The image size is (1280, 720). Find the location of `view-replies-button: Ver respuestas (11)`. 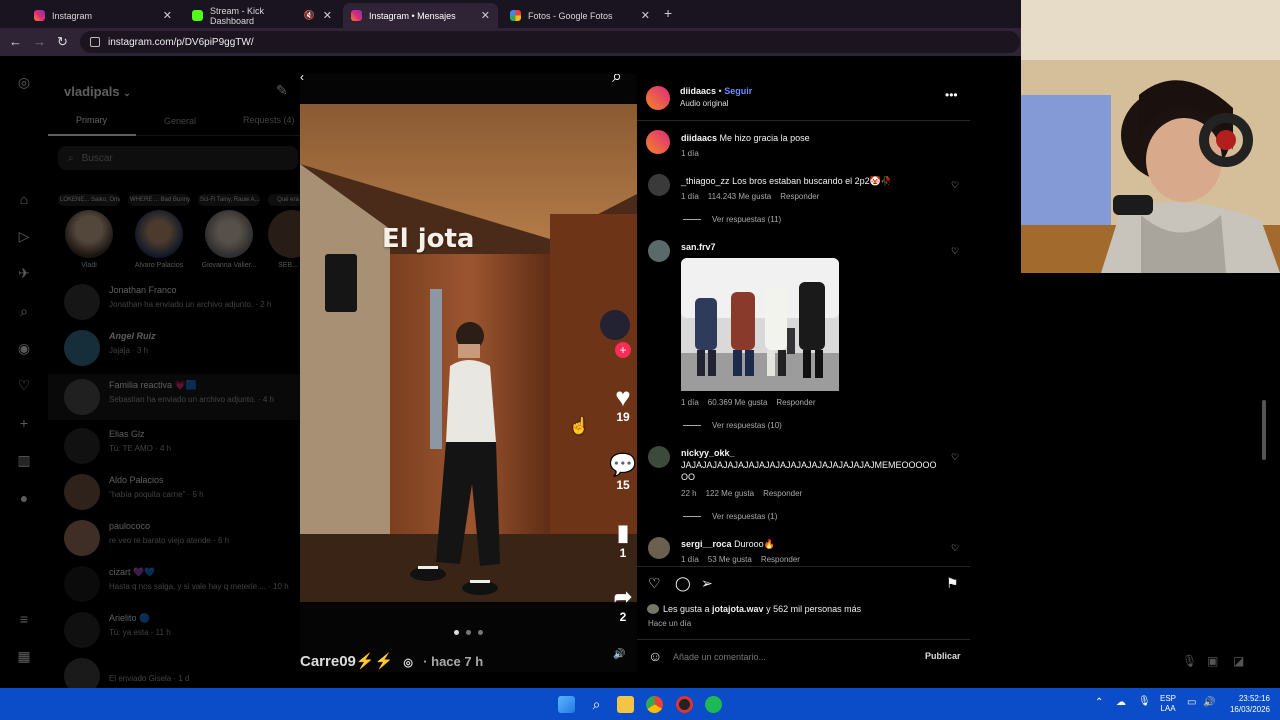

view-replies-button: Ver respuestas (11) is located at coordinates (732, 219).